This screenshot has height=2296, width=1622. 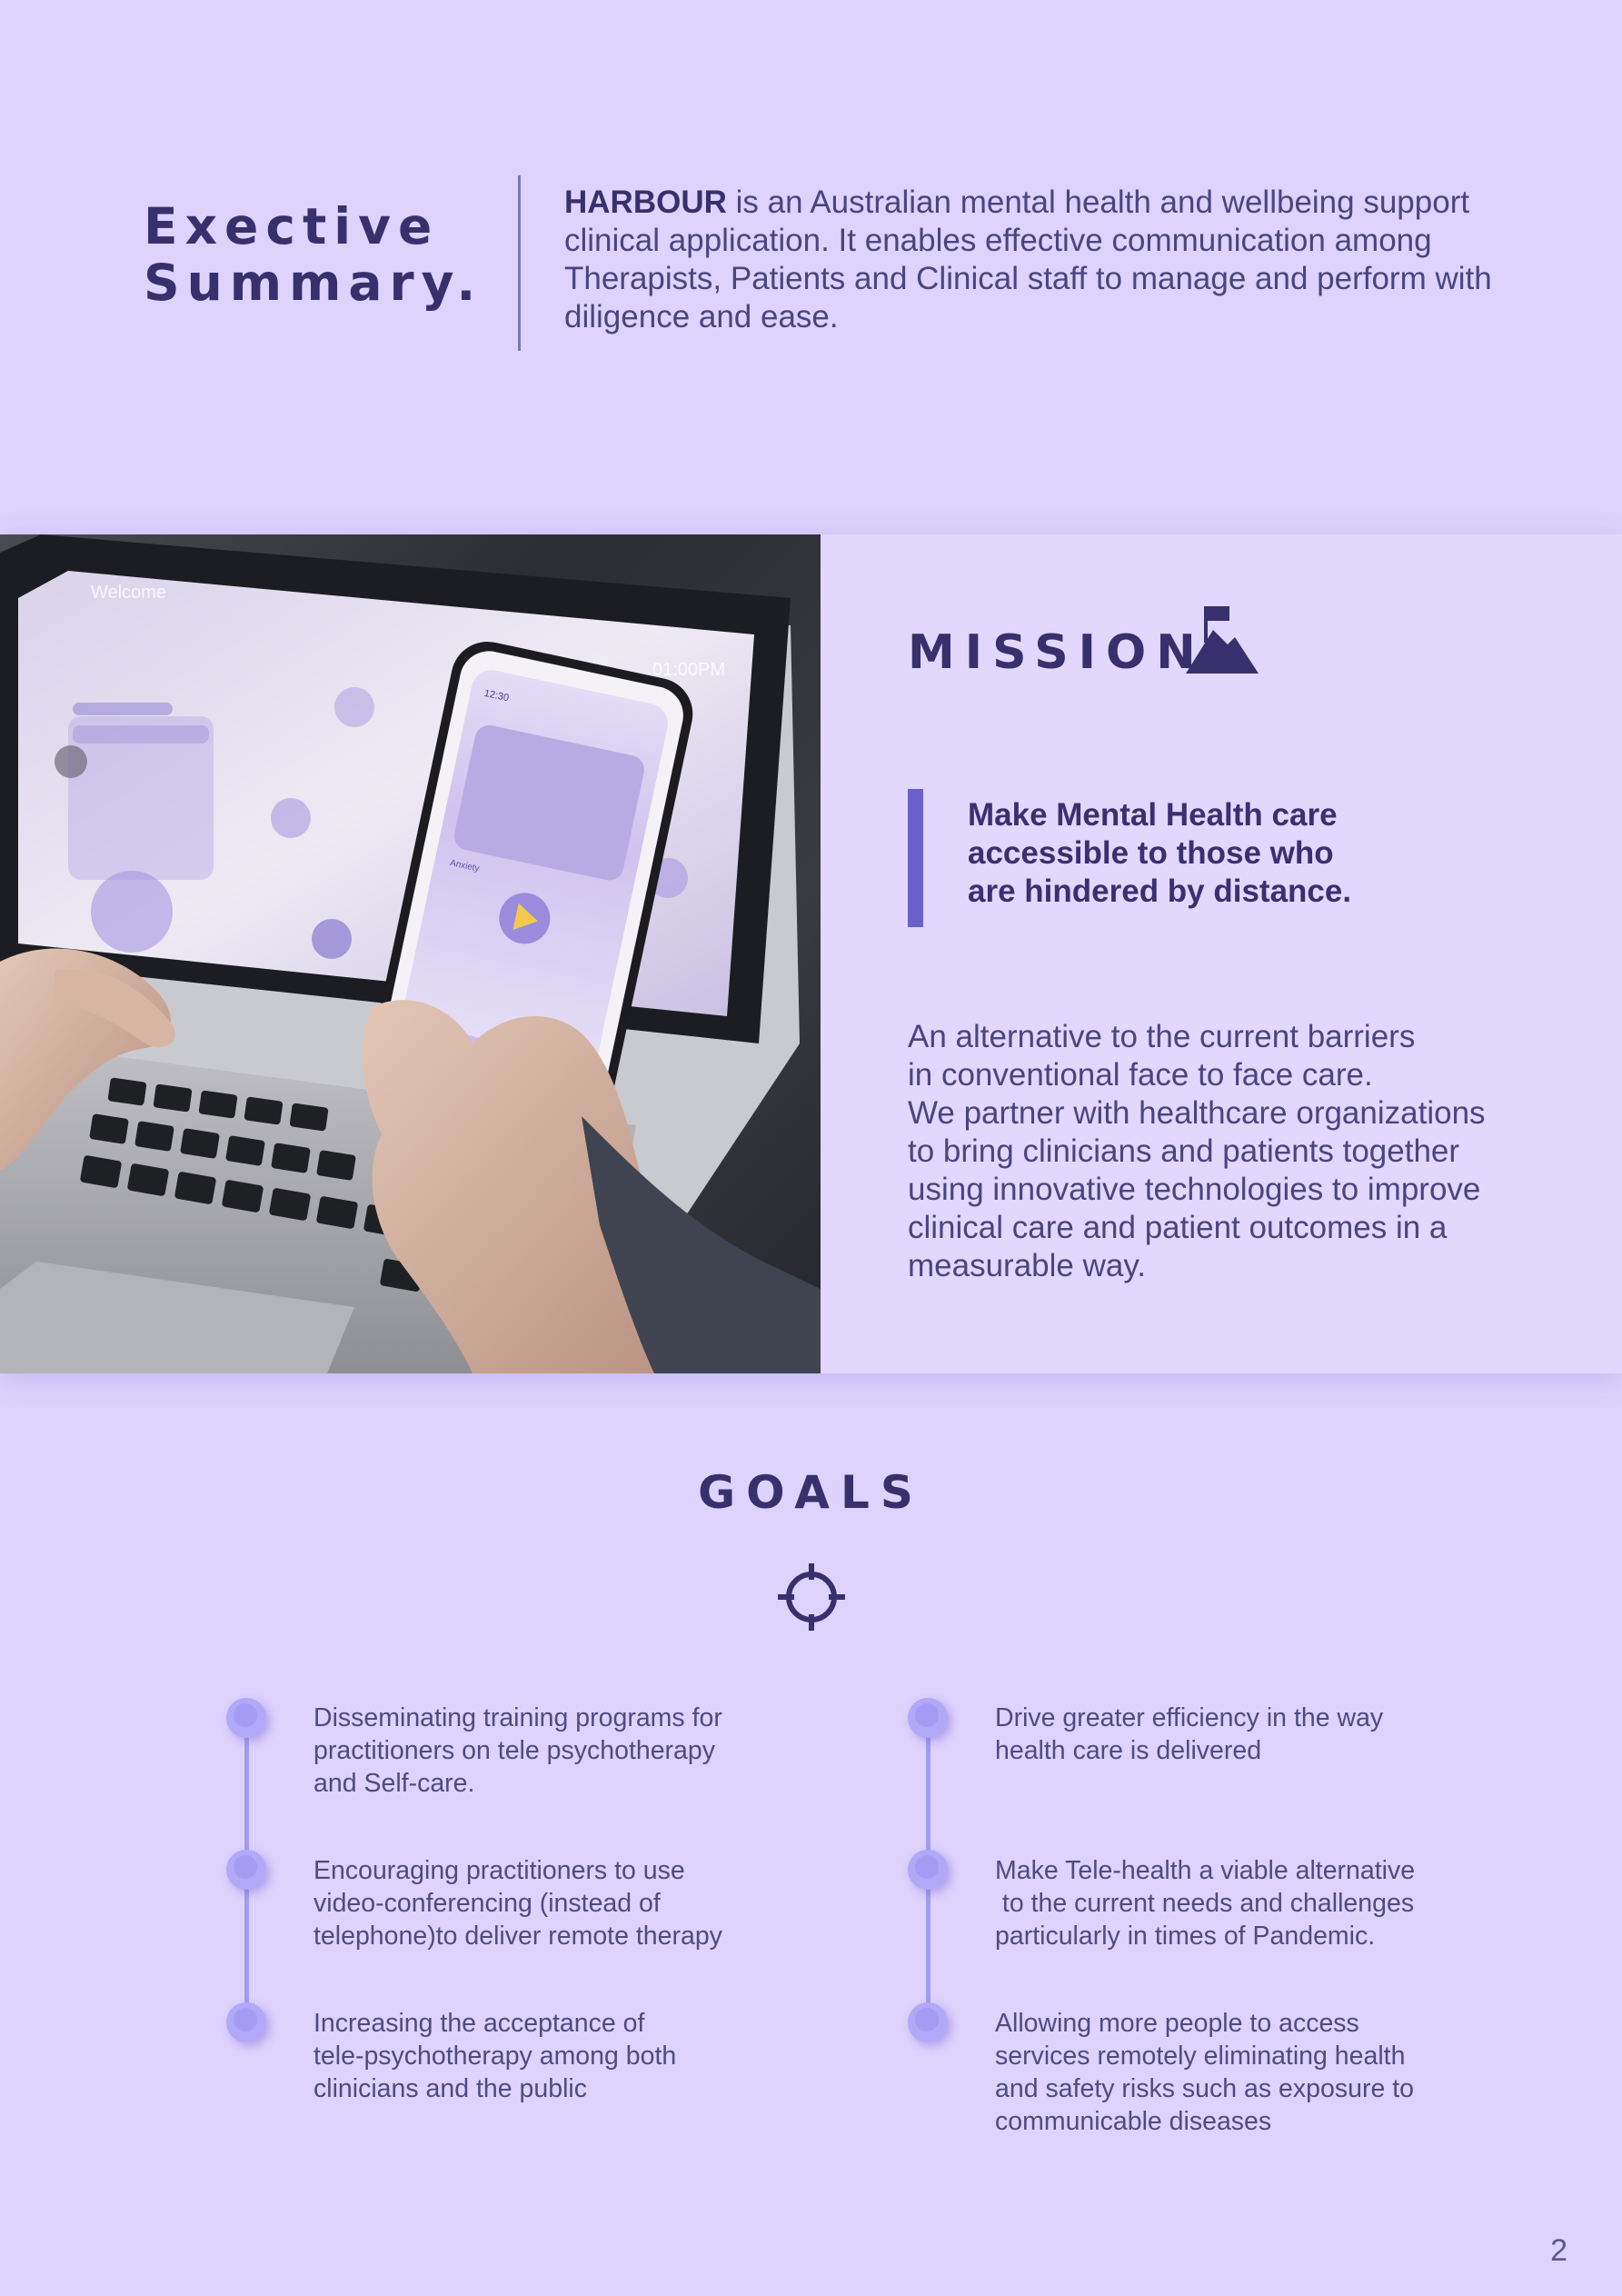 What do you see at coordinates (915, 858) in the screenshot?
I see `quote-accent-bar` at bounding box center [915, 858].